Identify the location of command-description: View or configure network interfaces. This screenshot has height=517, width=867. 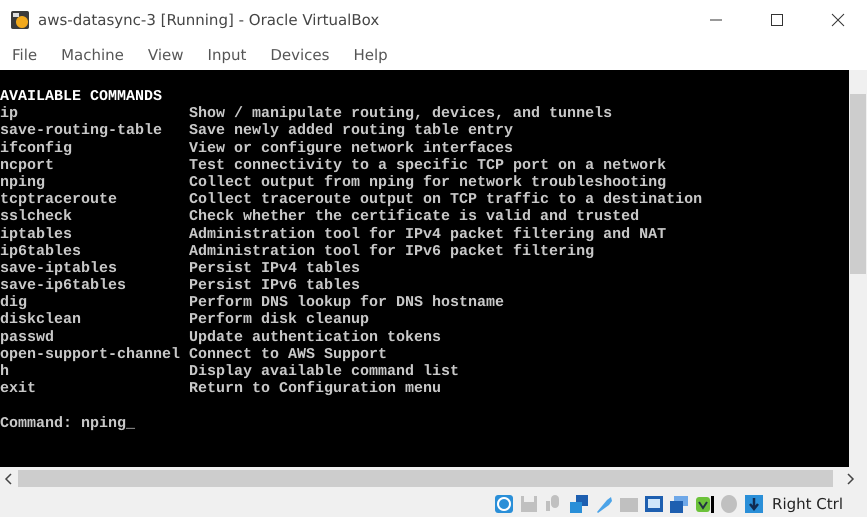
(351, 148).